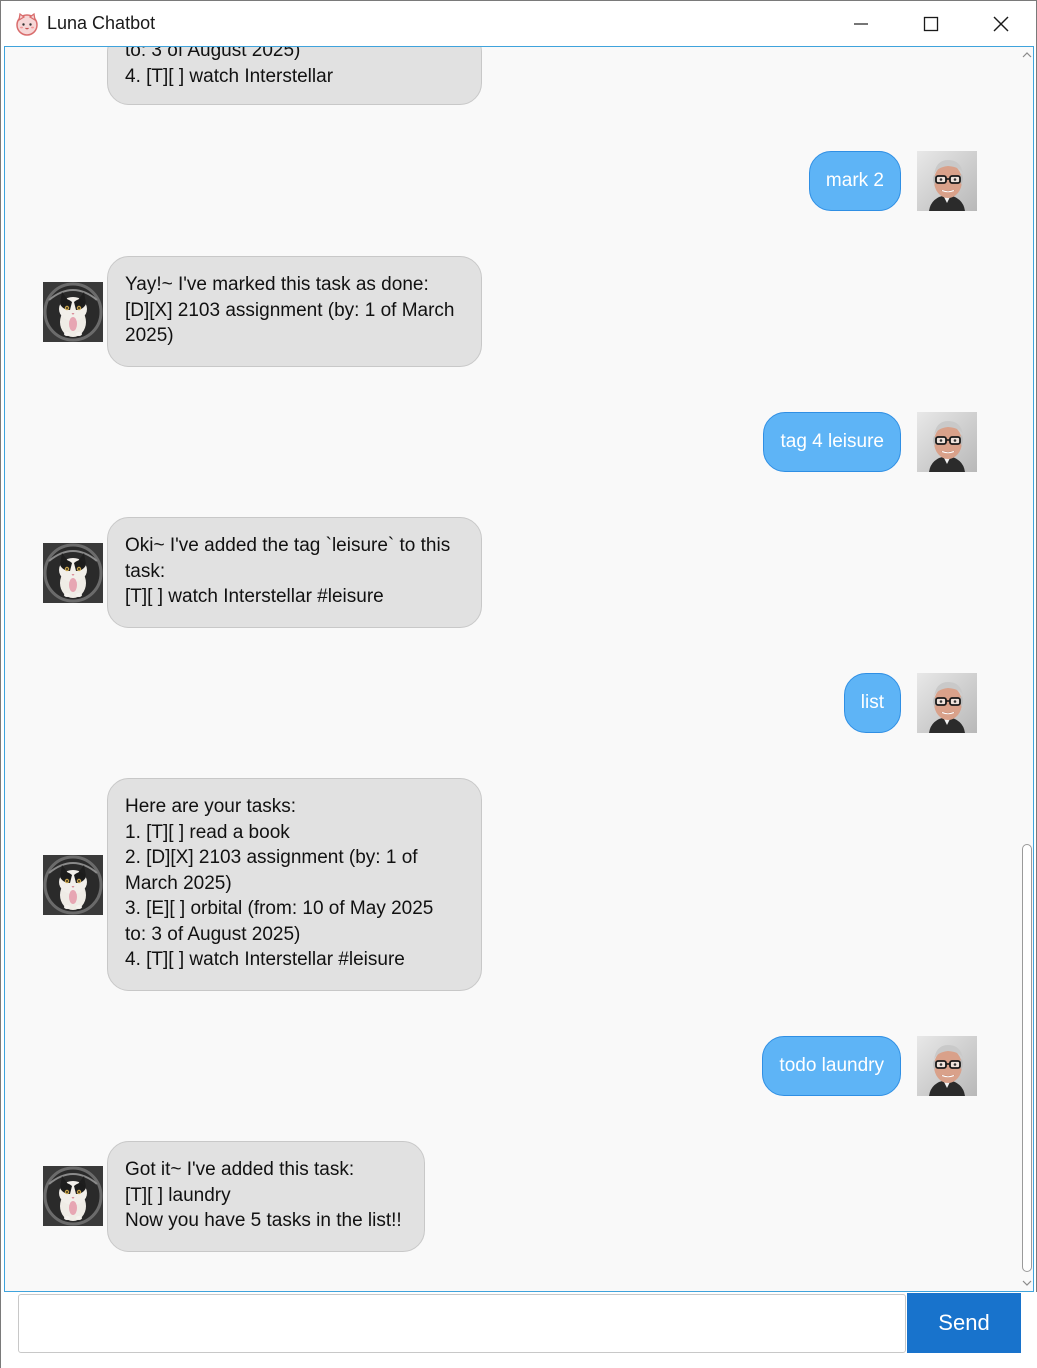  What do you see at coordinates (101, 23) in the screenshot?
I see `window-title: Luna Chatbot` at bounding box center [101, 23].